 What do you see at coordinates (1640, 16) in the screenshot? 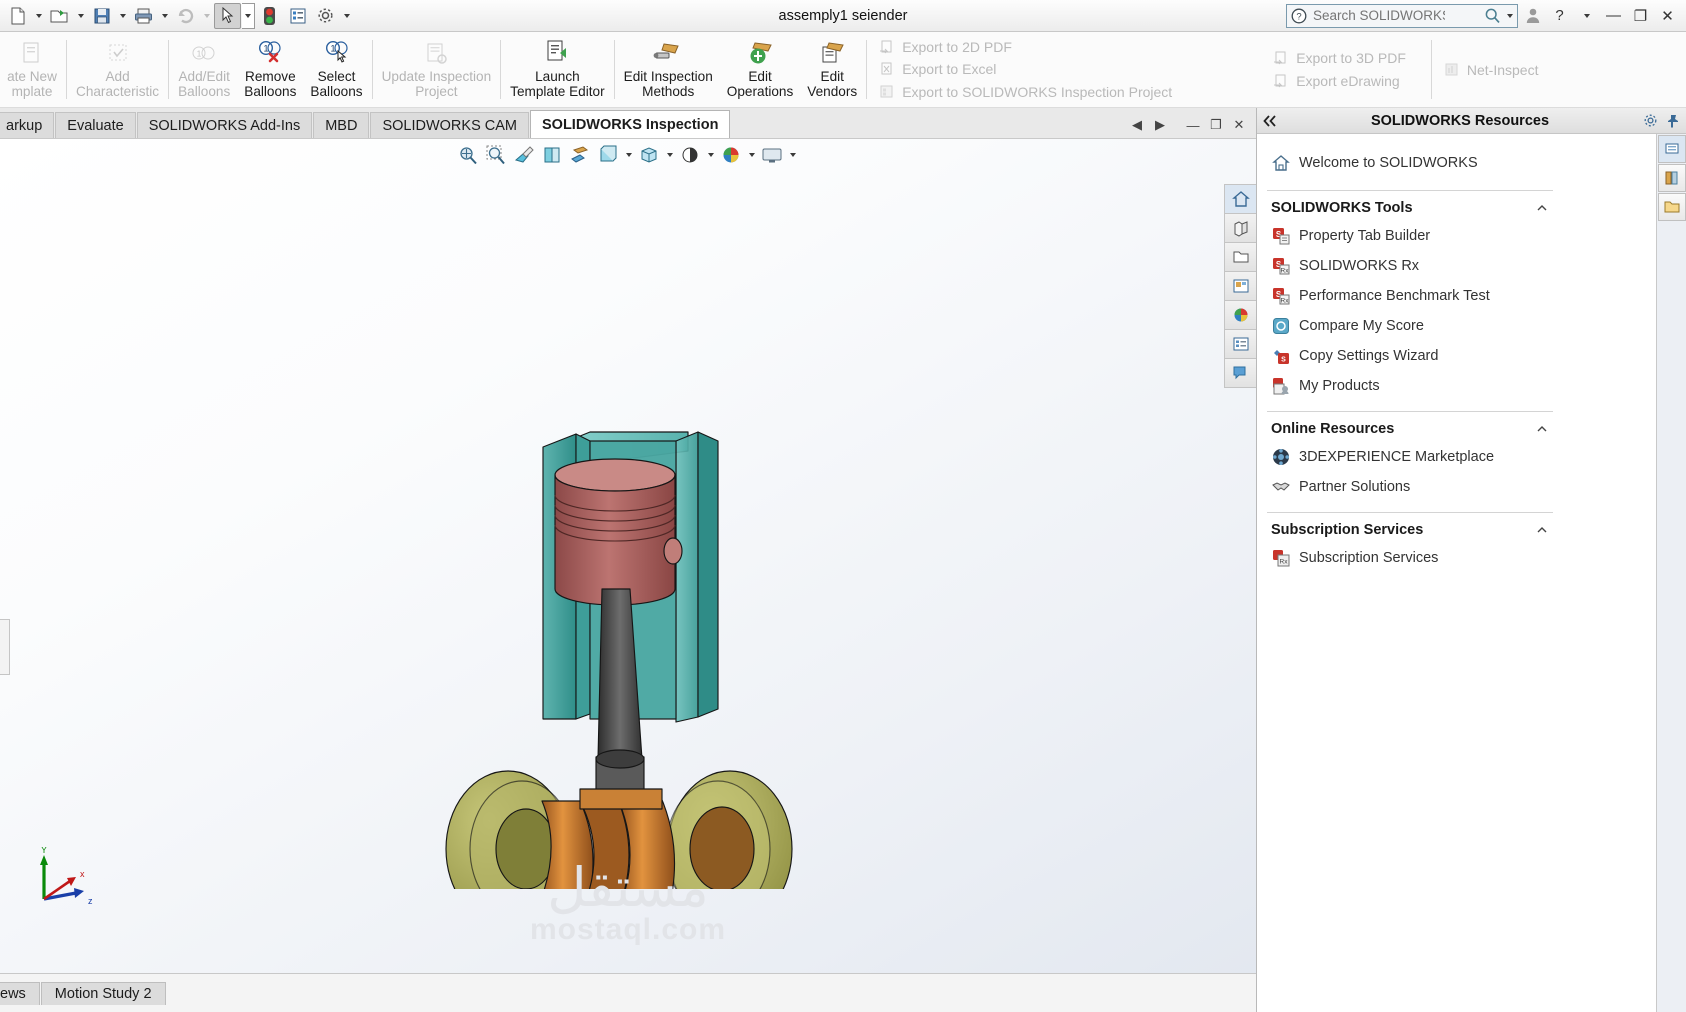
I see `restore-window-button: ❐` at bounding box center [1640, 16].